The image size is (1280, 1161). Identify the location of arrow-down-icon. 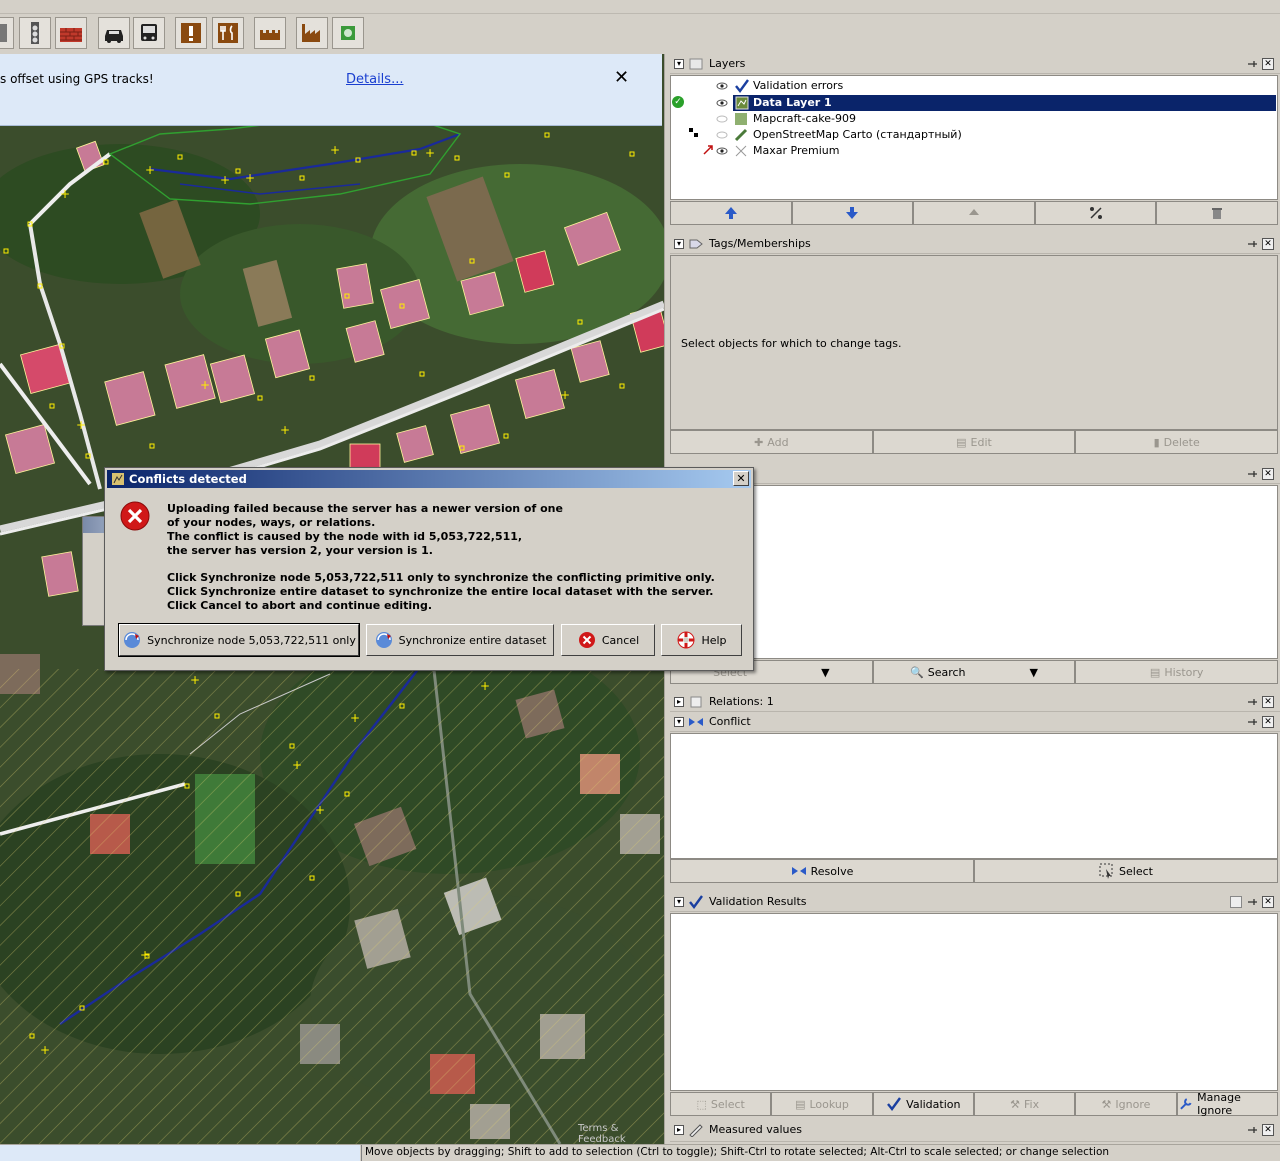
(852, 213).